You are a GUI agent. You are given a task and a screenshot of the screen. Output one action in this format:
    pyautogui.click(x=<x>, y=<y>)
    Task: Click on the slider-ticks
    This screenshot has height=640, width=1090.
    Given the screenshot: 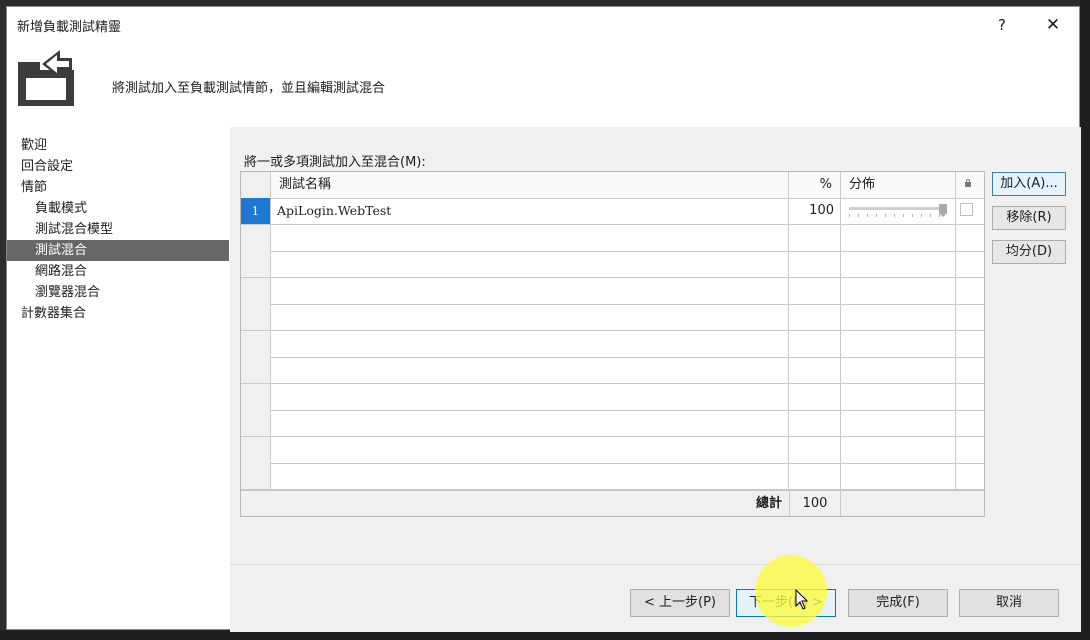 What is the action you would take?
    pyautogui.click(x=898, y=215)
    